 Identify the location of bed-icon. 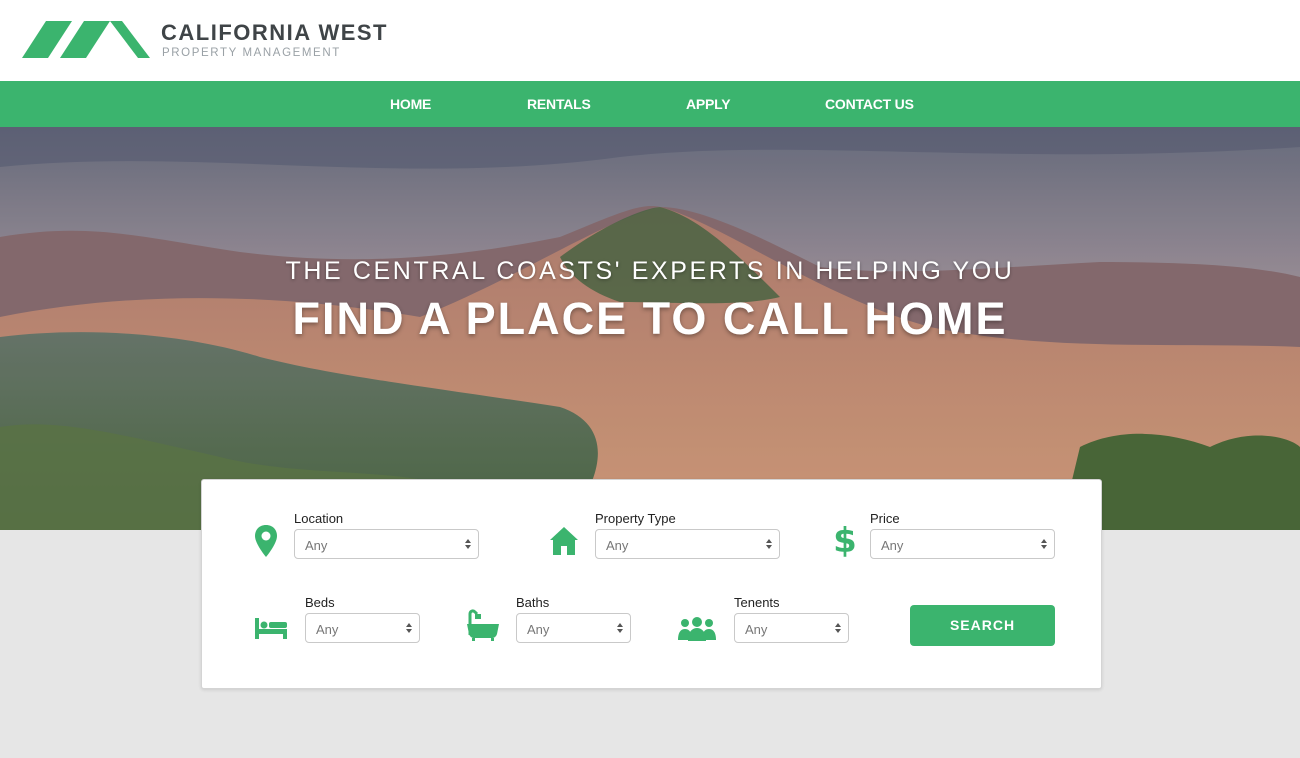
(271, 630).